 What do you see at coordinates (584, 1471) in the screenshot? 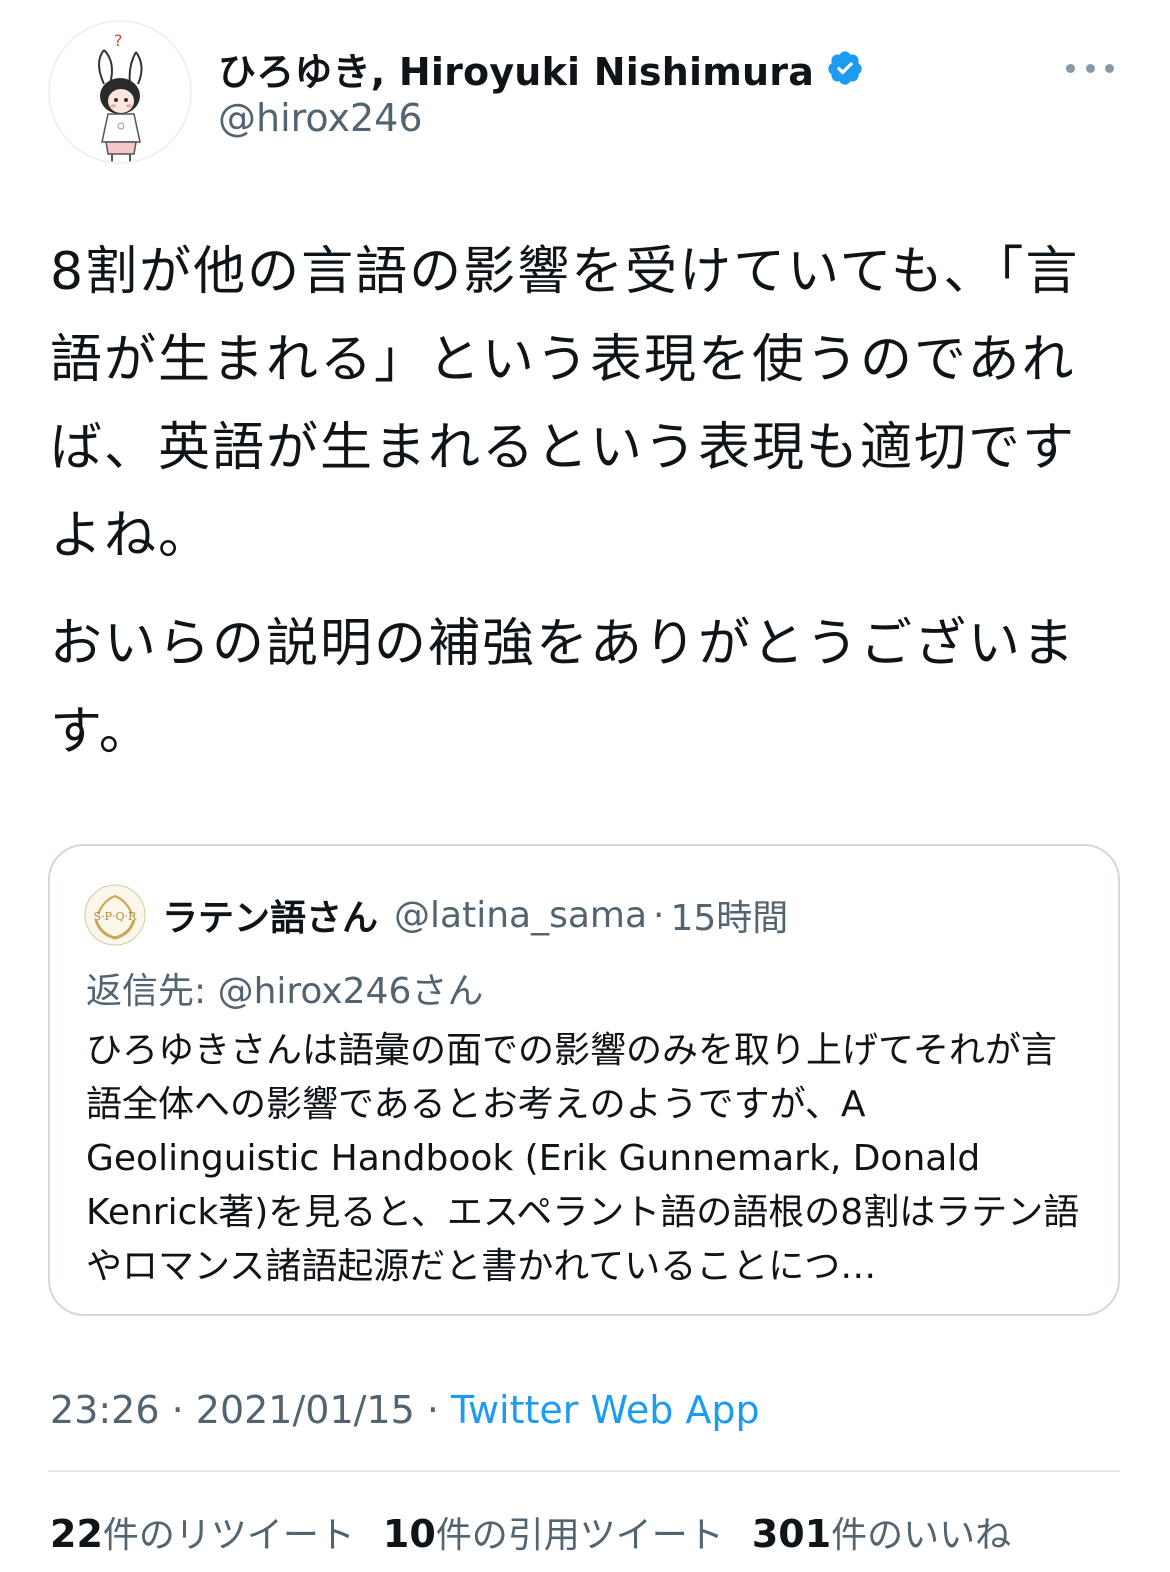
I see `divider` at bounding box center [584, 1471].